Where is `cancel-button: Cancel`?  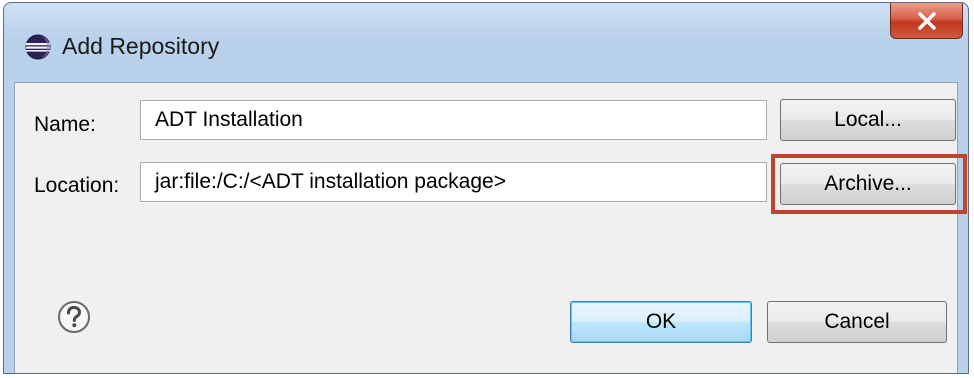
cancel-button: Cancel is located at coordinates (857, 322).